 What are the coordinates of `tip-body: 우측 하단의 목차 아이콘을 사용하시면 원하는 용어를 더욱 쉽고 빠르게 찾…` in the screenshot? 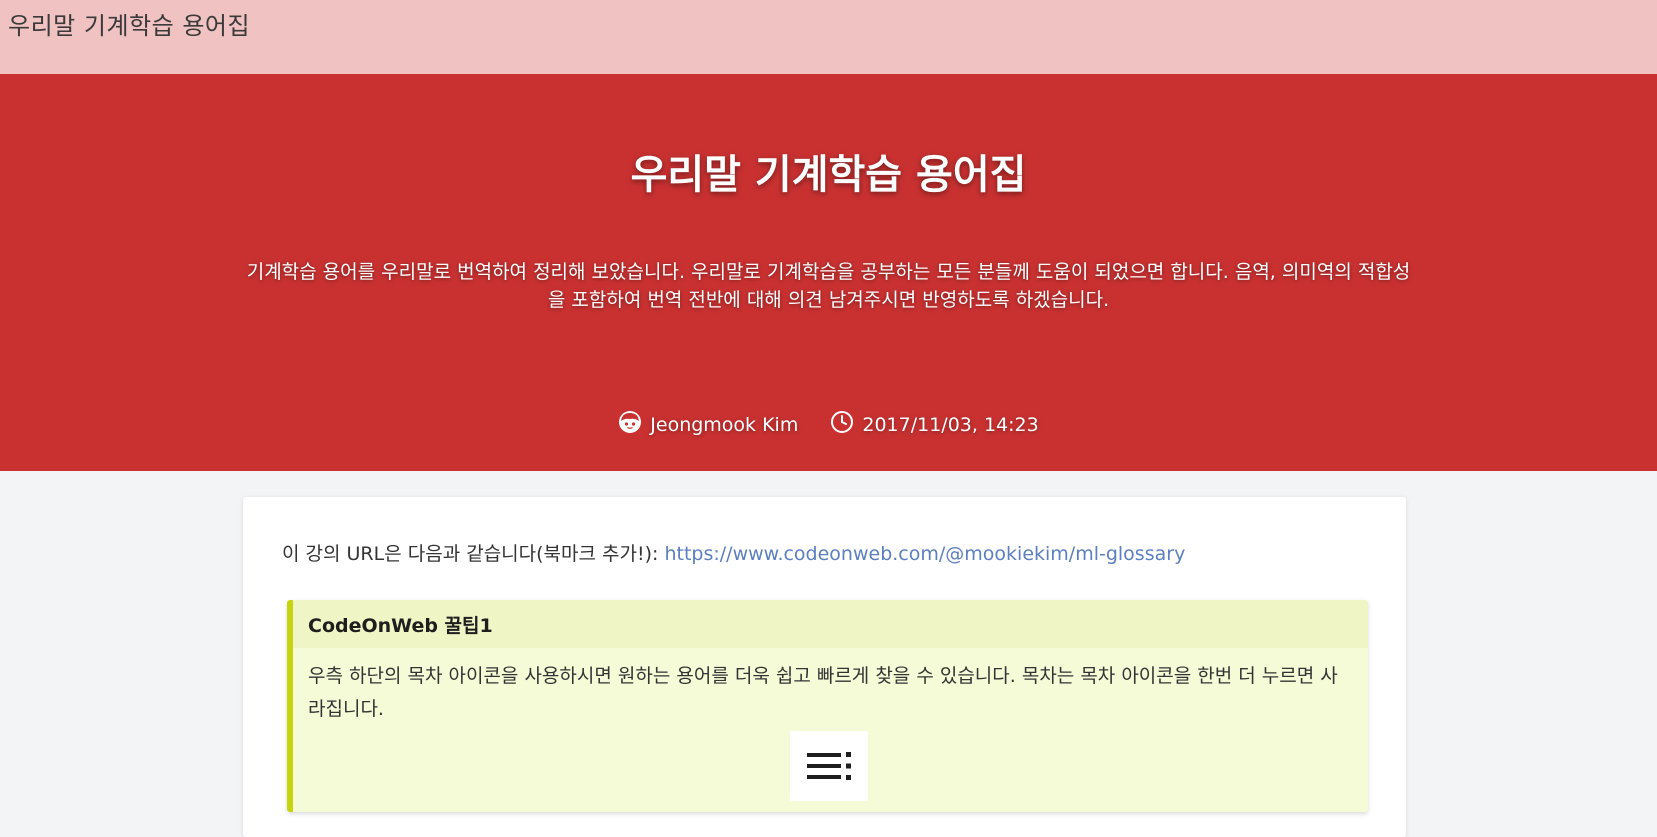 It's located at (823, 692).